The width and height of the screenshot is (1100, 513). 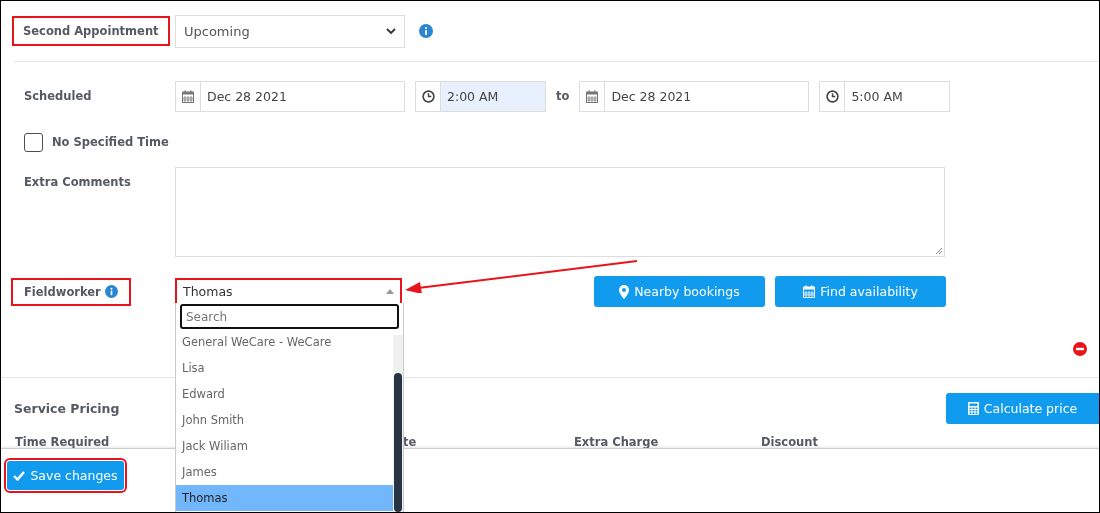 I want to click on field-label: Scheduled, so click(x=58, y=96).